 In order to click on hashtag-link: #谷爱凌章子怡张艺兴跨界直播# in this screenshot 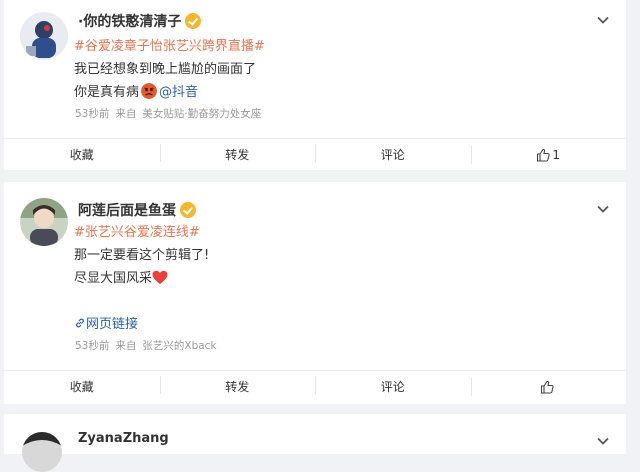, I will do `click(169, 46)`.